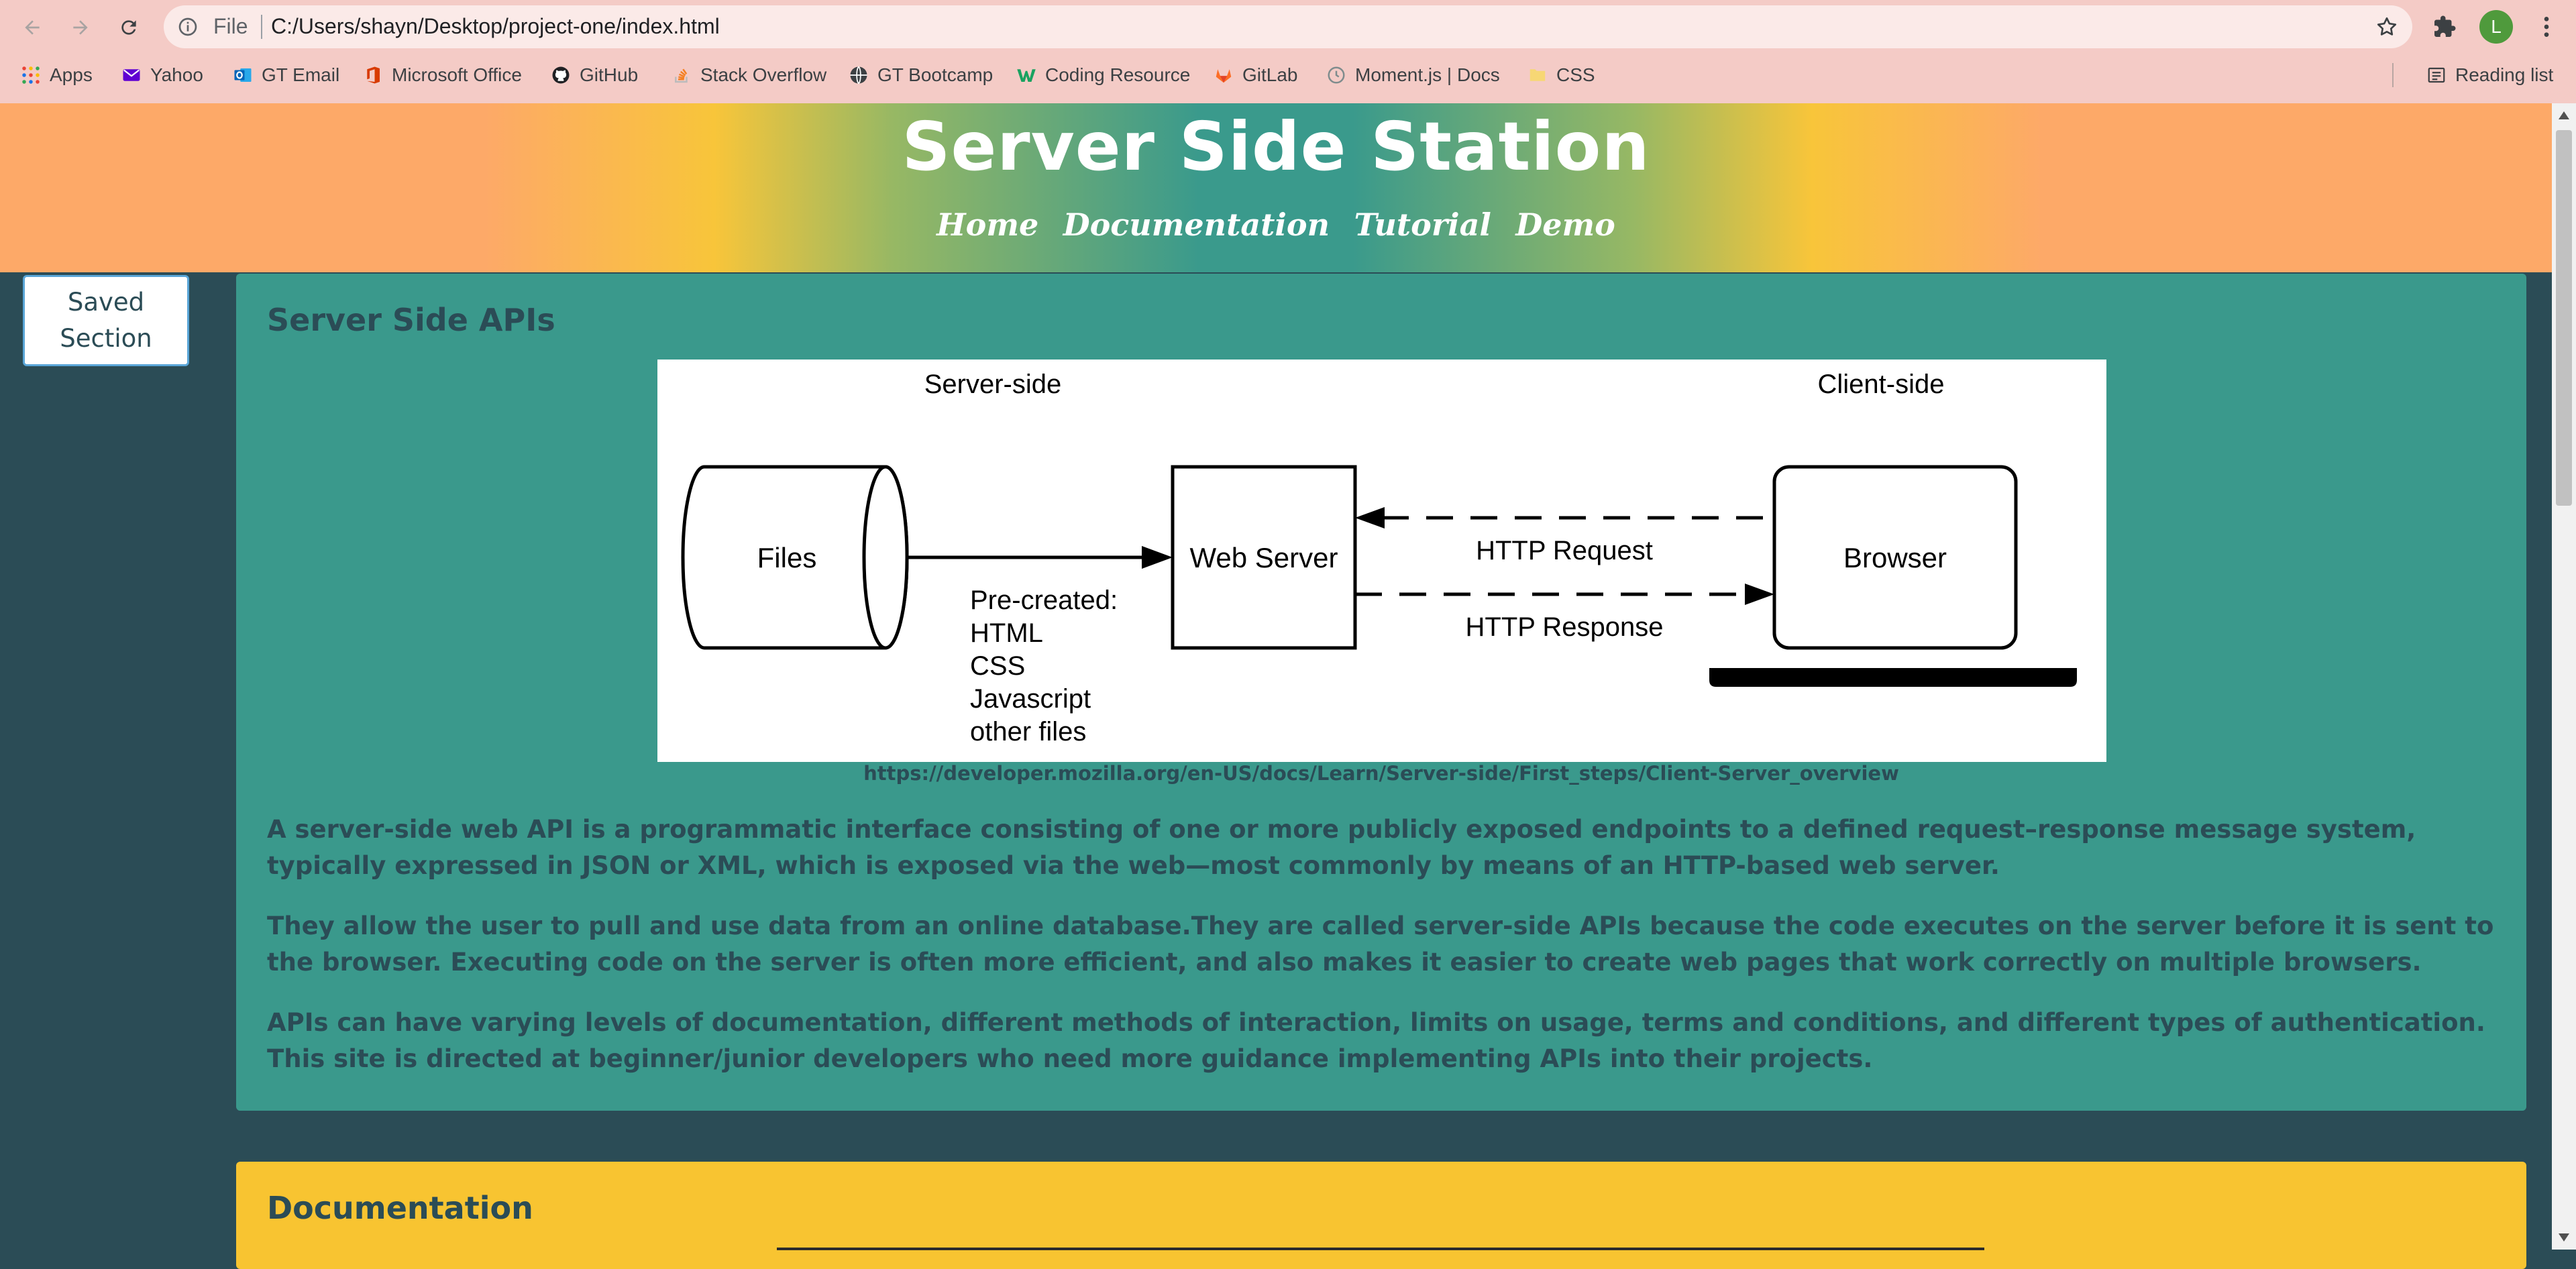  I want to click on bookmark-label: GT Email, so click(301, 74).